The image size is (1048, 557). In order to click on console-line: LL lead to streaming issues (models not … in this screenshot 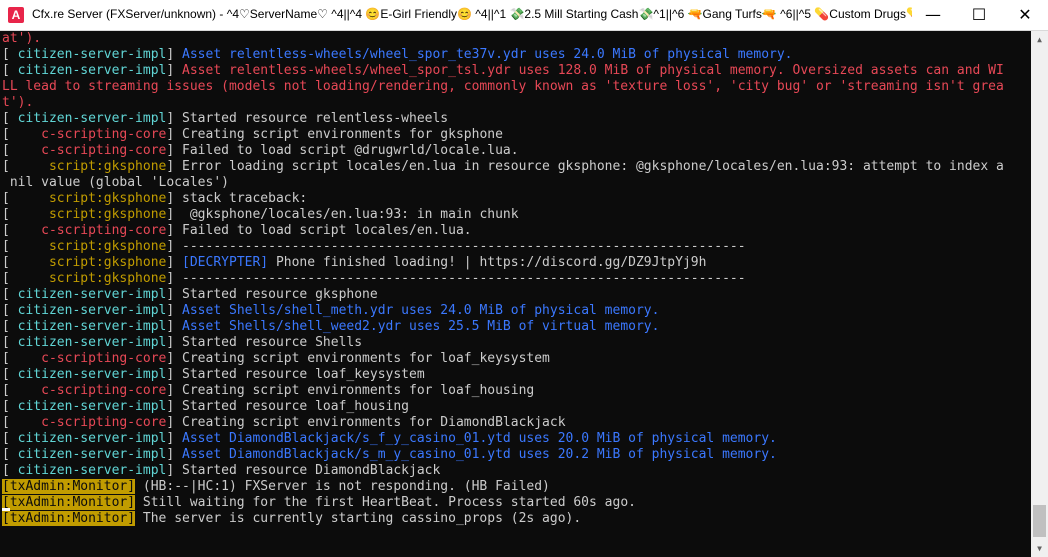, I will do `click(503, 87)`.